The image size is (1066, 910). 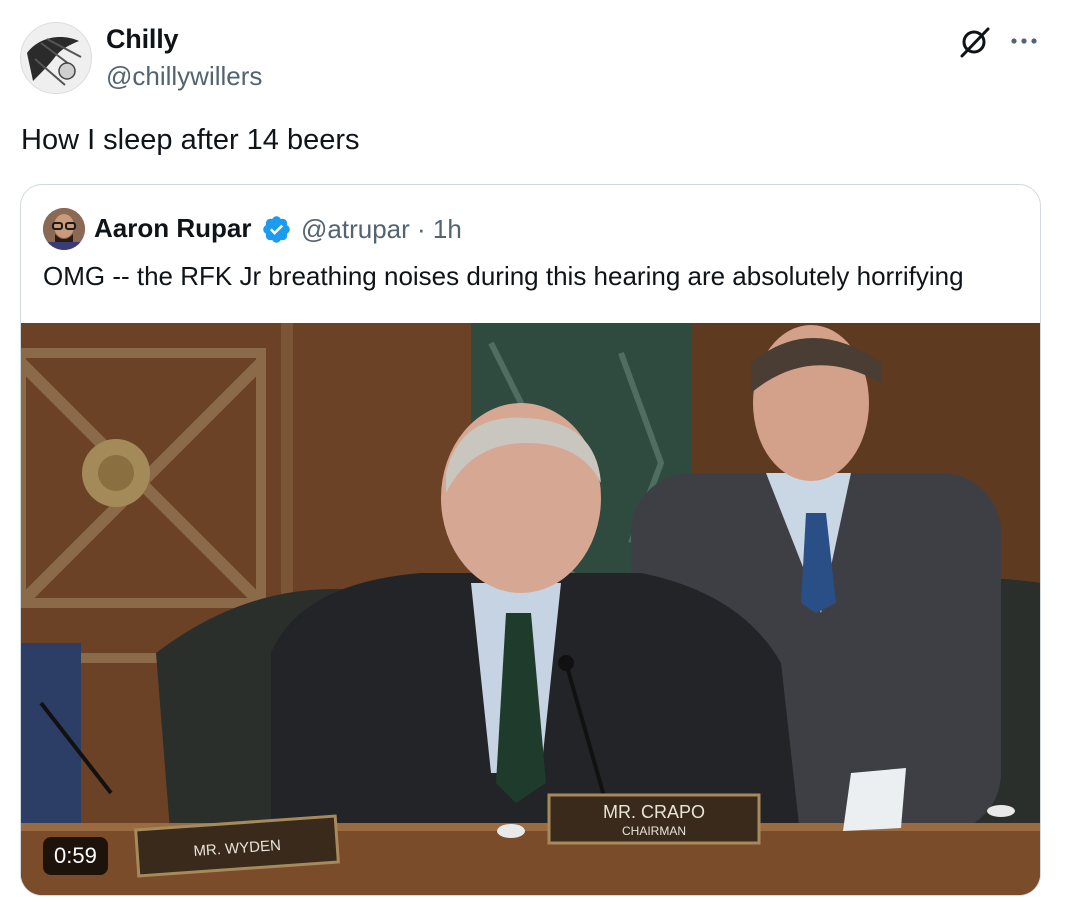 What do you see at coordinates (184, 76) in the screenshot?
I see `author-handle: @chillywillers` at bounding box center [184, 76].